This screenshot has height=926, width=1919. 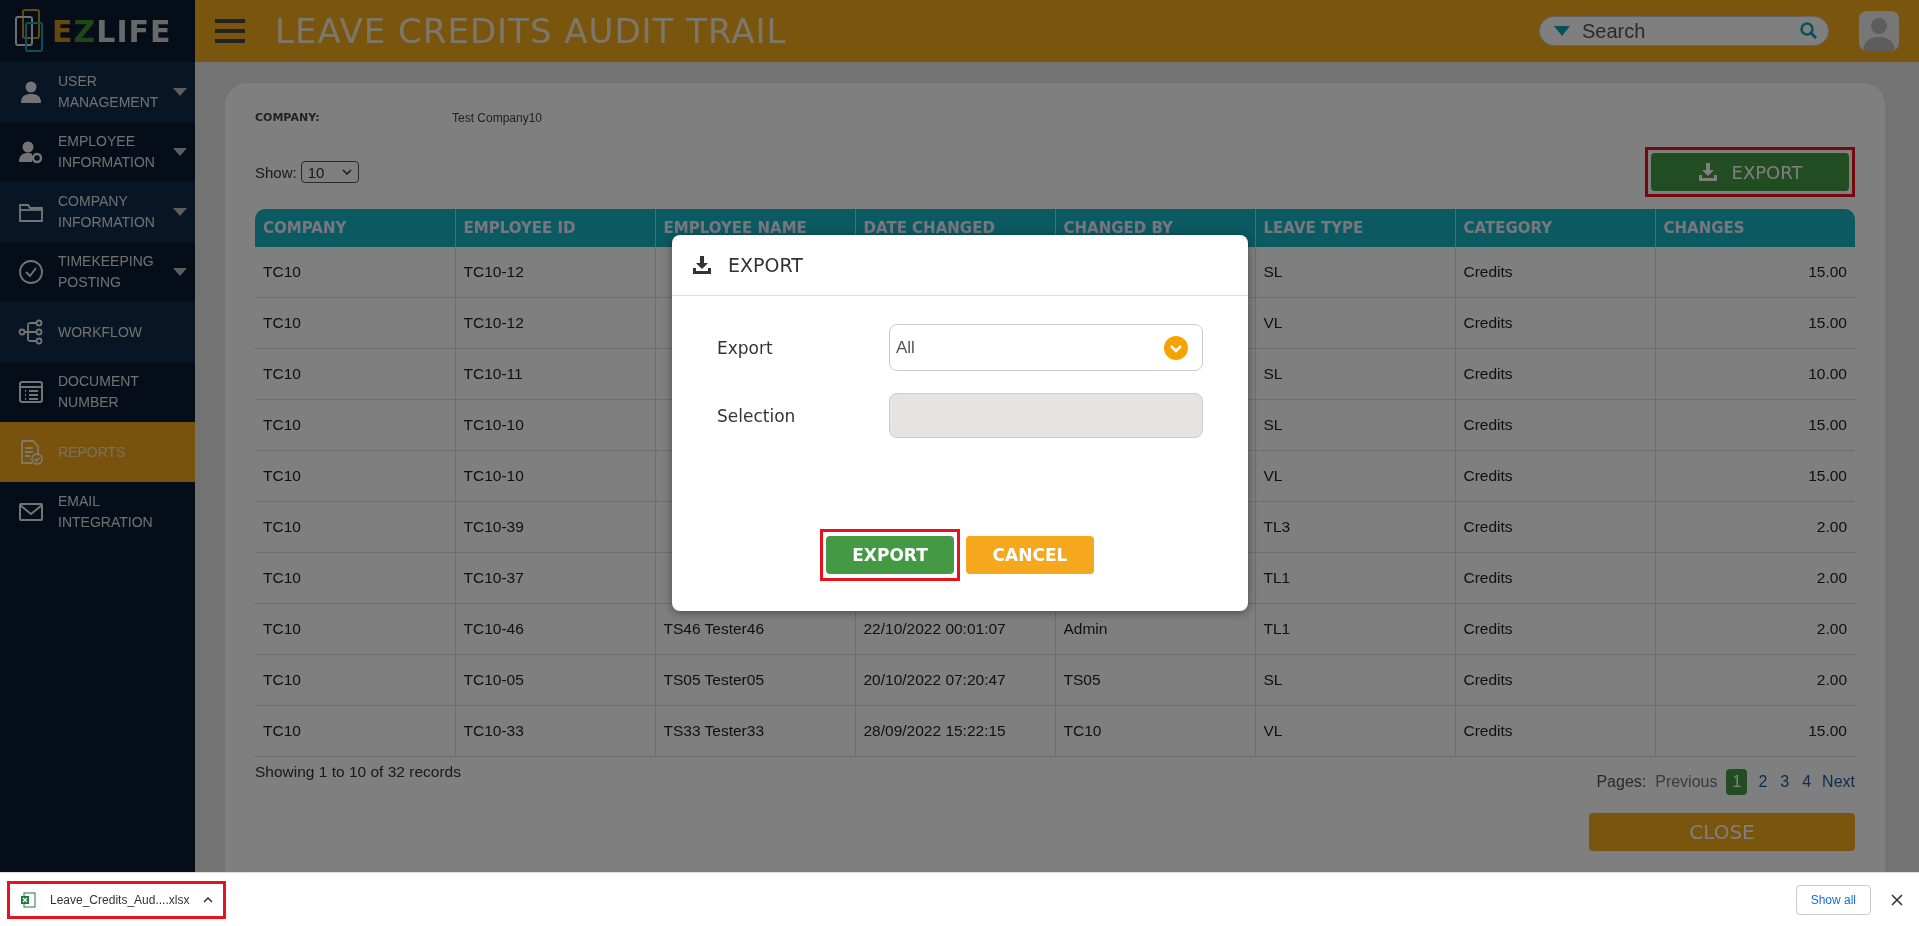 What do you see at coordinates (1833, 899) in the screenshot?
I see `show-all-button: Show all` at bounding box center [1833, 899].